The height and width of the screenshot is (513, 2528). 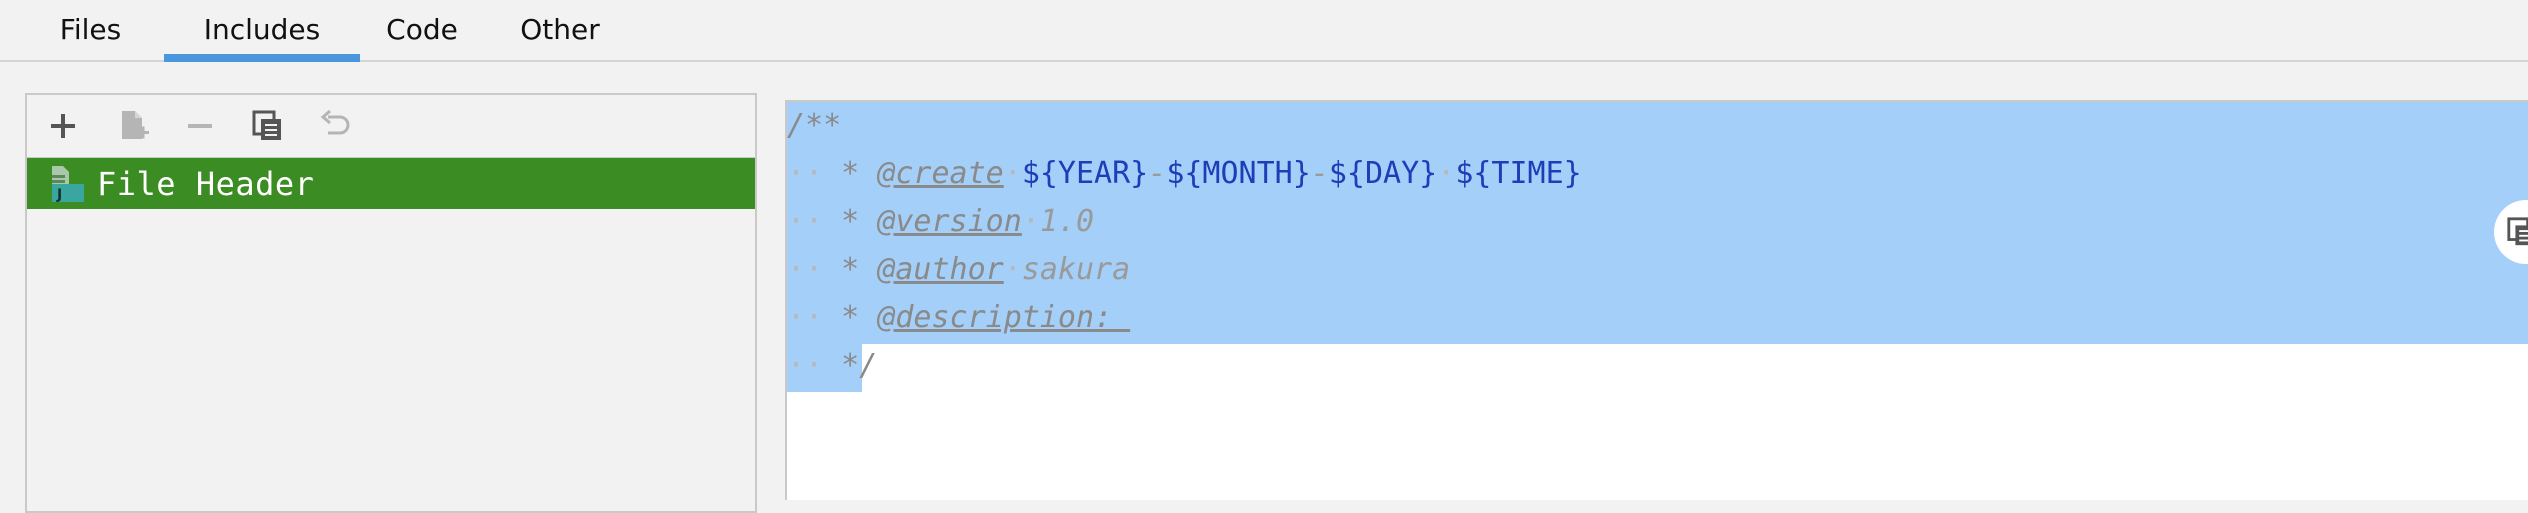 What do you see at coordinates (850, 365) in the screenshot?
I see `comment-close: */` at bounding box center [850, 365].